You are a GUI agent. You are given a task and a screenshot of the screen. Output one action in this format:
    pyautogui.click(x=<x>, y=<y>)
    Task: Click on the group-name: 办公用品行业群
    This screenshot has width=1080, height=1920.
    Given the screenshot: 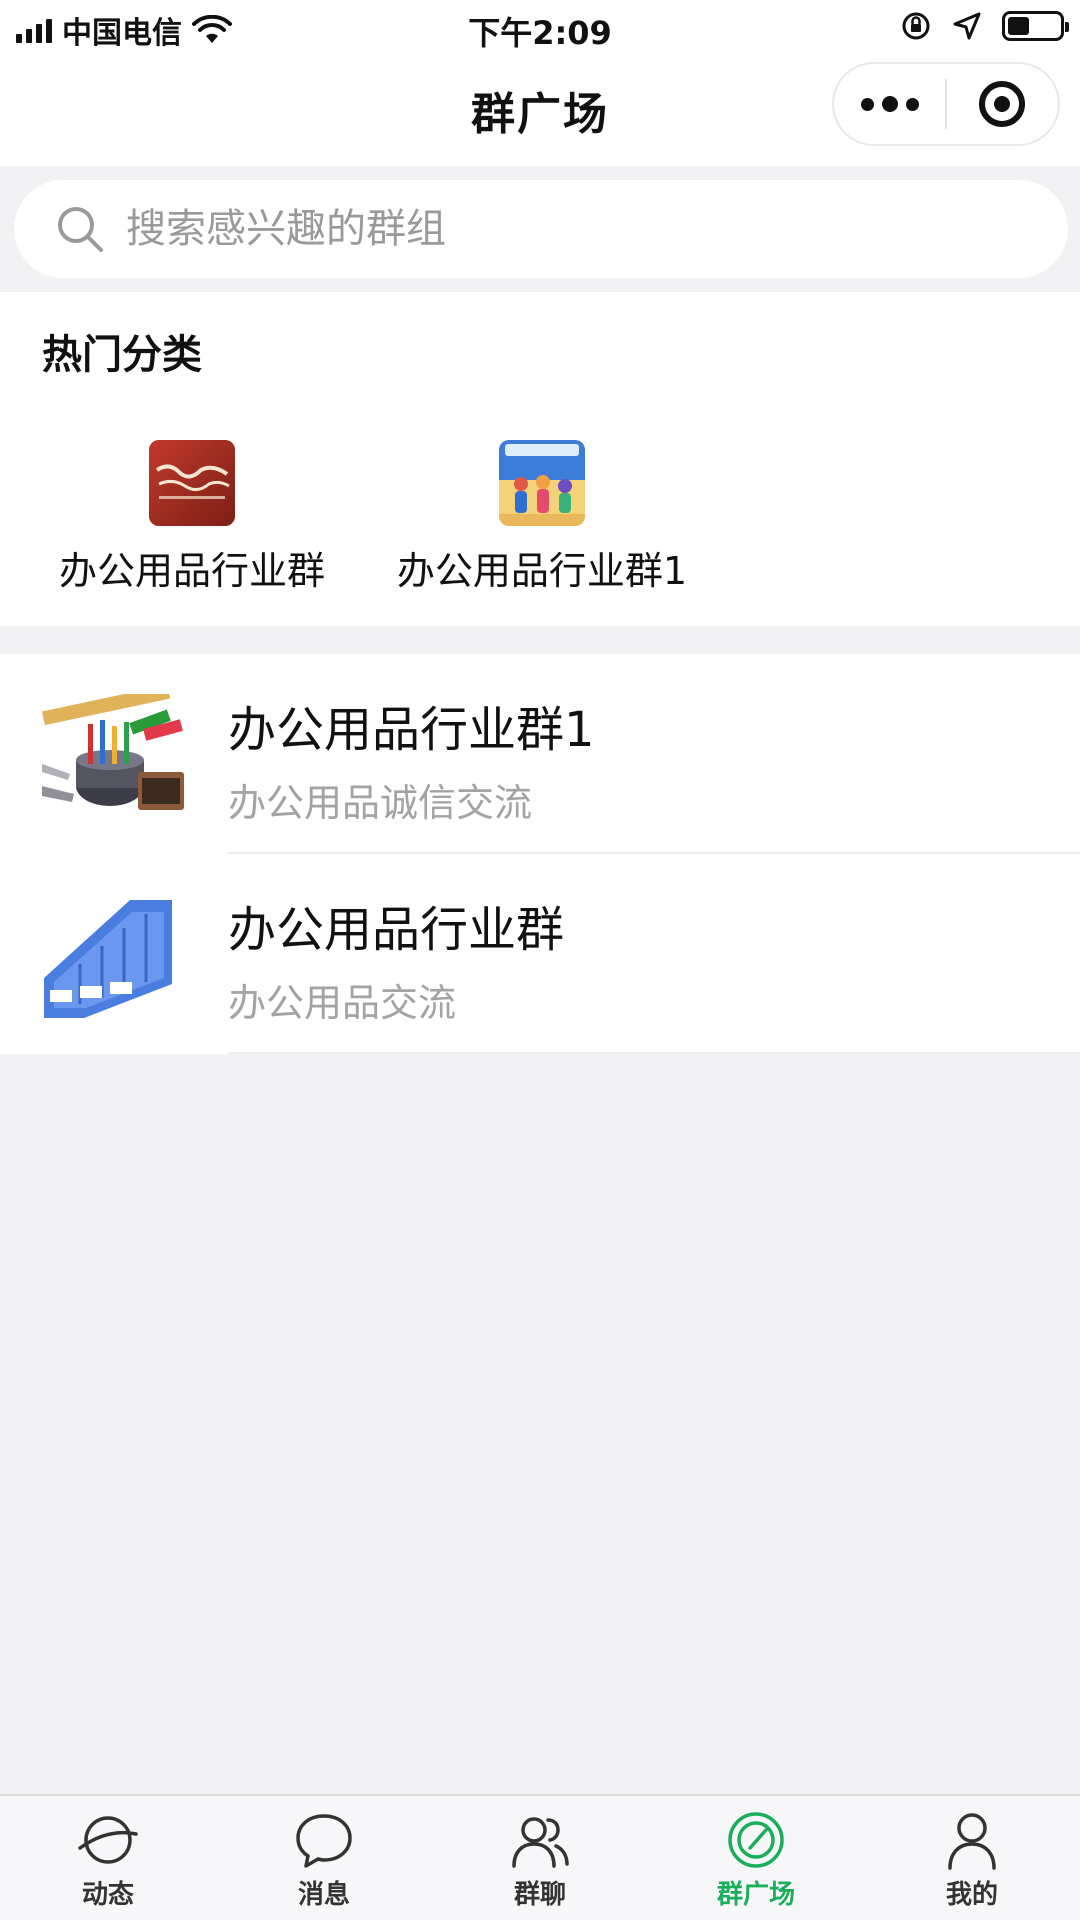 What is the action you would take?
    pyautogui.click(x=396, y=930)
    